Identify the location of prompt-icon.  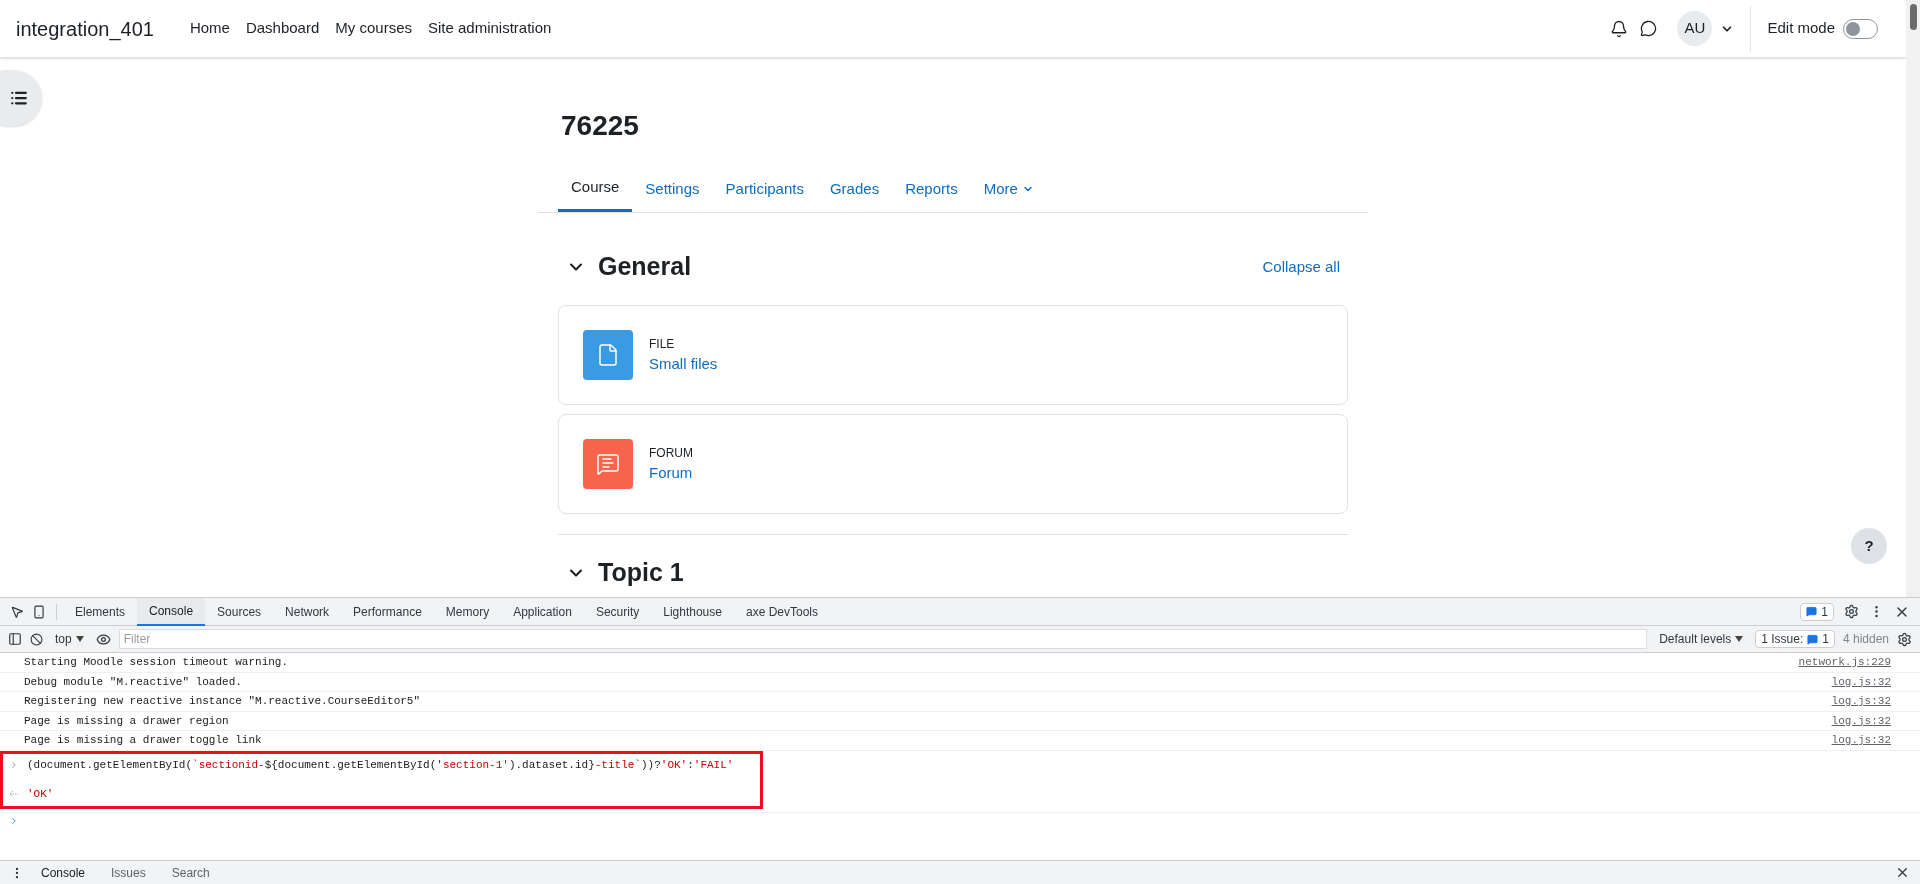
(14, 764).